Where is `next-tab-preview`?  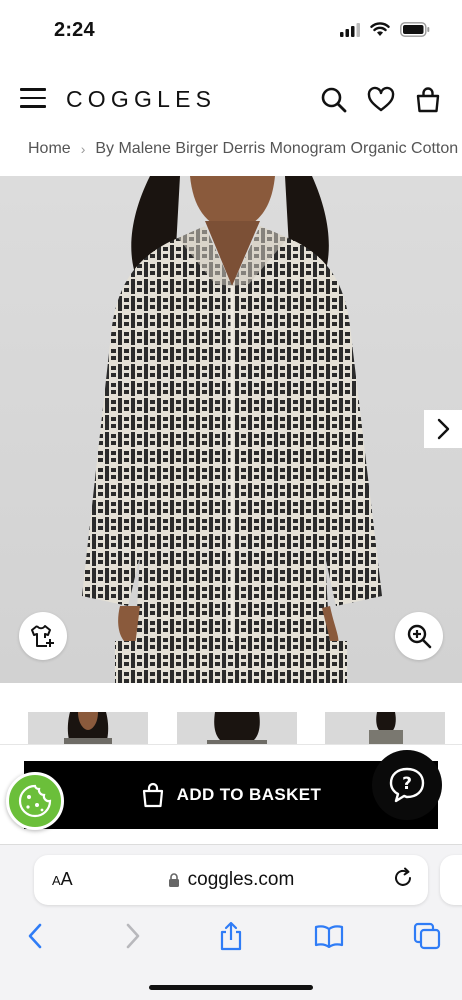
next-tab-preview is located at coordinates (451, 880).